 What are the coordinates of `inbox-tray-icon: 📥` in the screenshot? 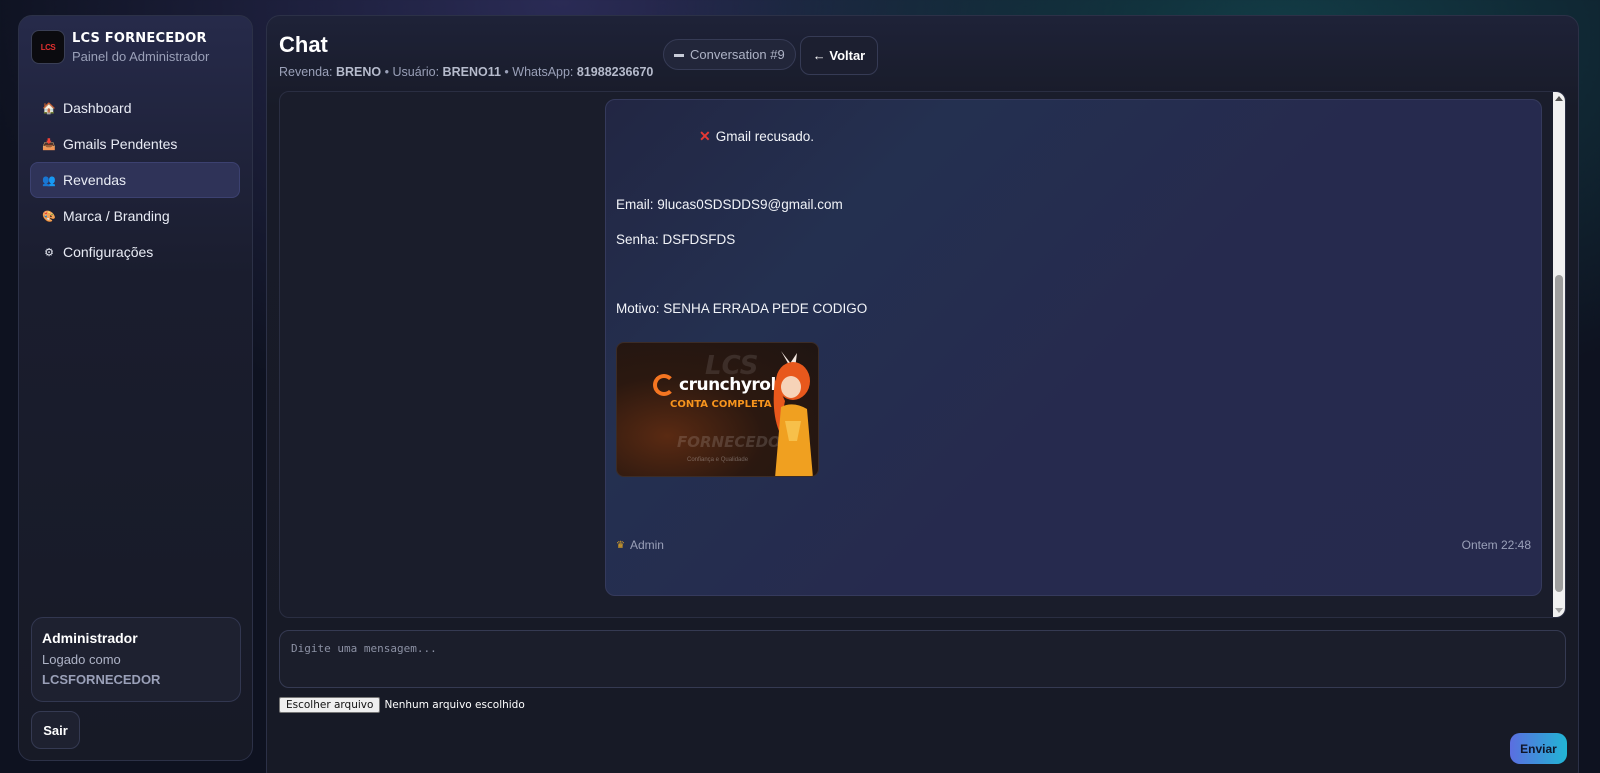 It's located at (49, 144).